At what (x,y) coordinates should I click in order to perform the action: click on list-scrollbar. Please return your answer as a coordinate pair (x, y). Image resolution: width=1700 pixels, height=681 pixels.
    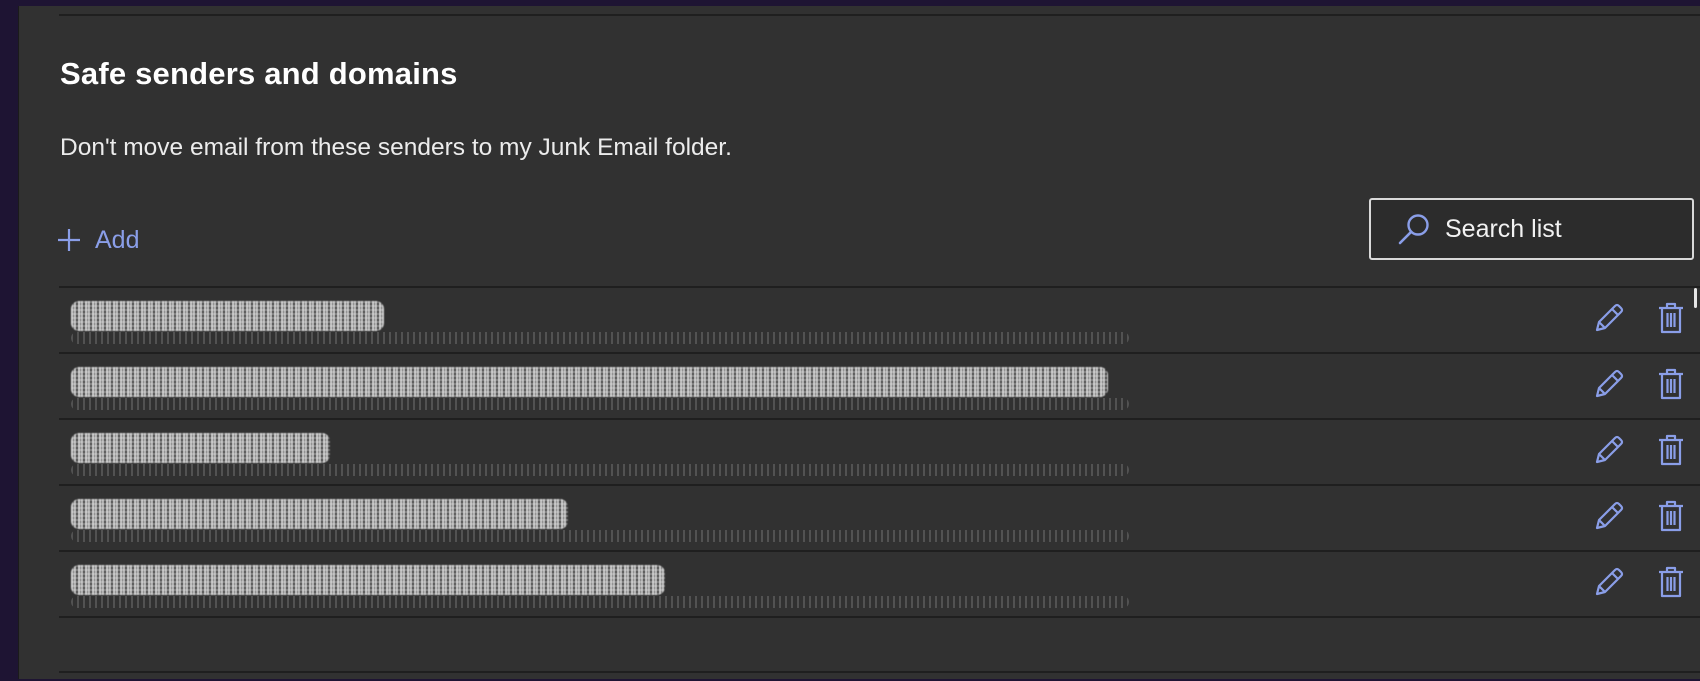
    Looking at the image, I should click on (1695, 298).